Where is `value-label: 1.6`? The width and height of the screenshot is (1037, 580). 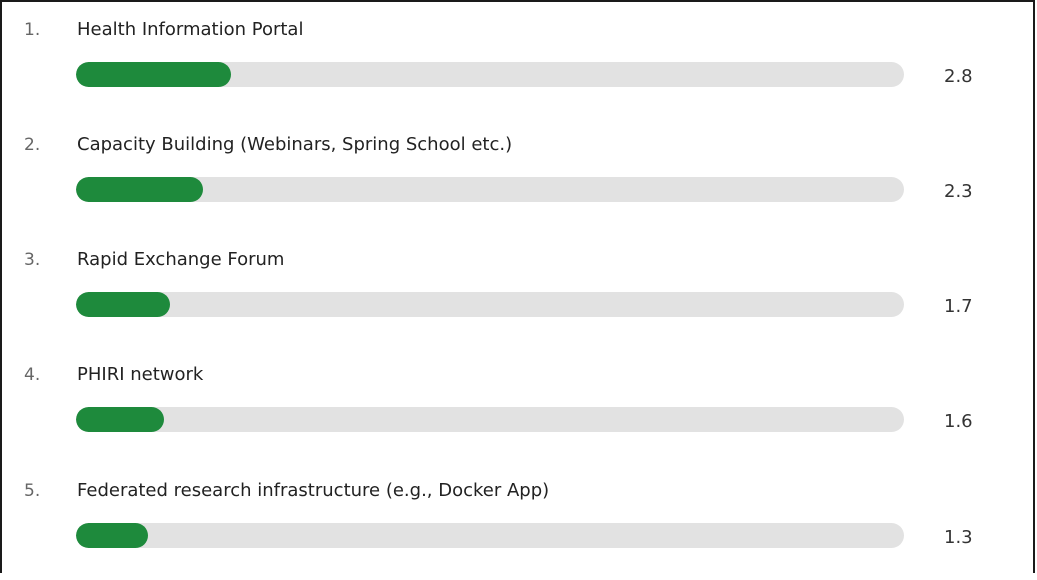 value-label: 1.6 is located at coordinates (958, 421).